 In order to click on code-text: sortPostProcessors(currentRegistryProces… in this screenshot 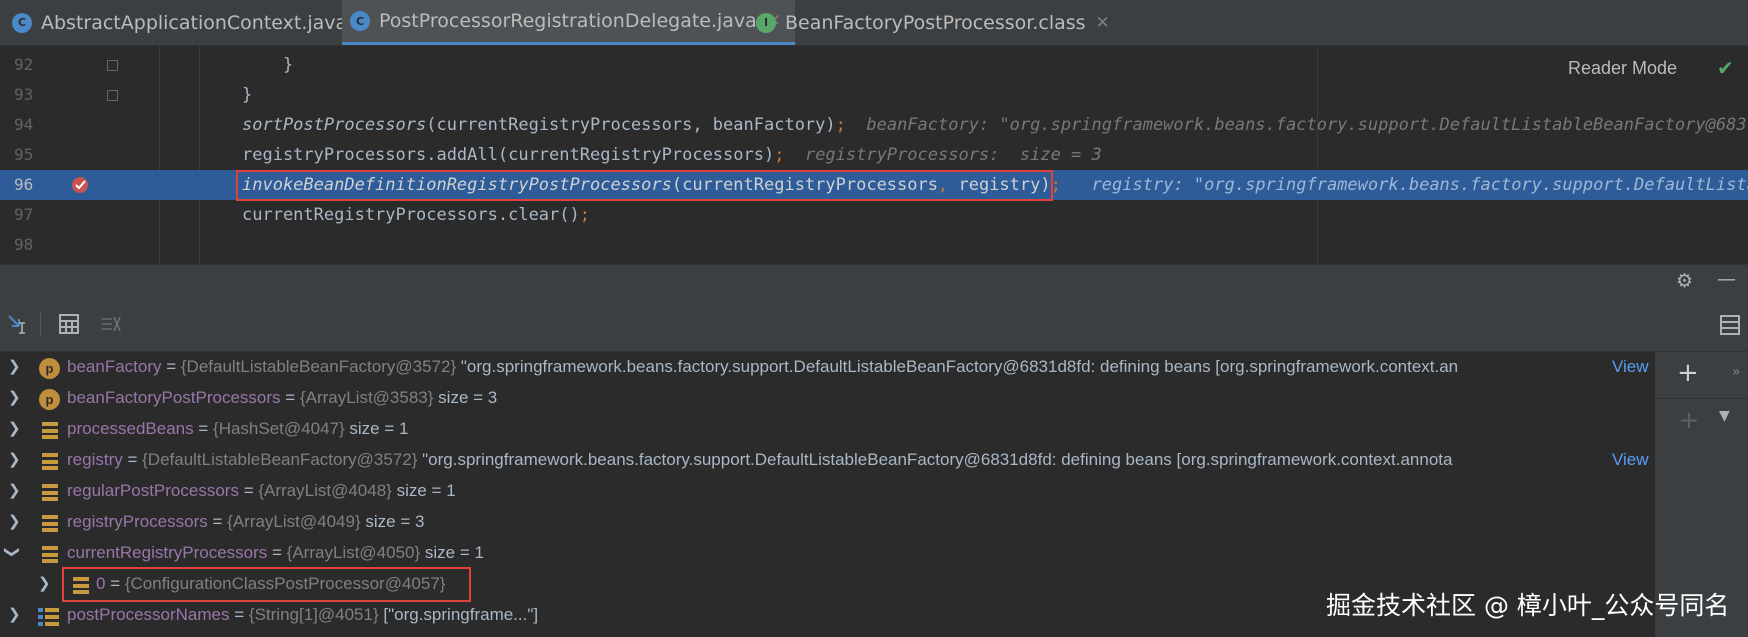, I will do `click(995, 125)`.